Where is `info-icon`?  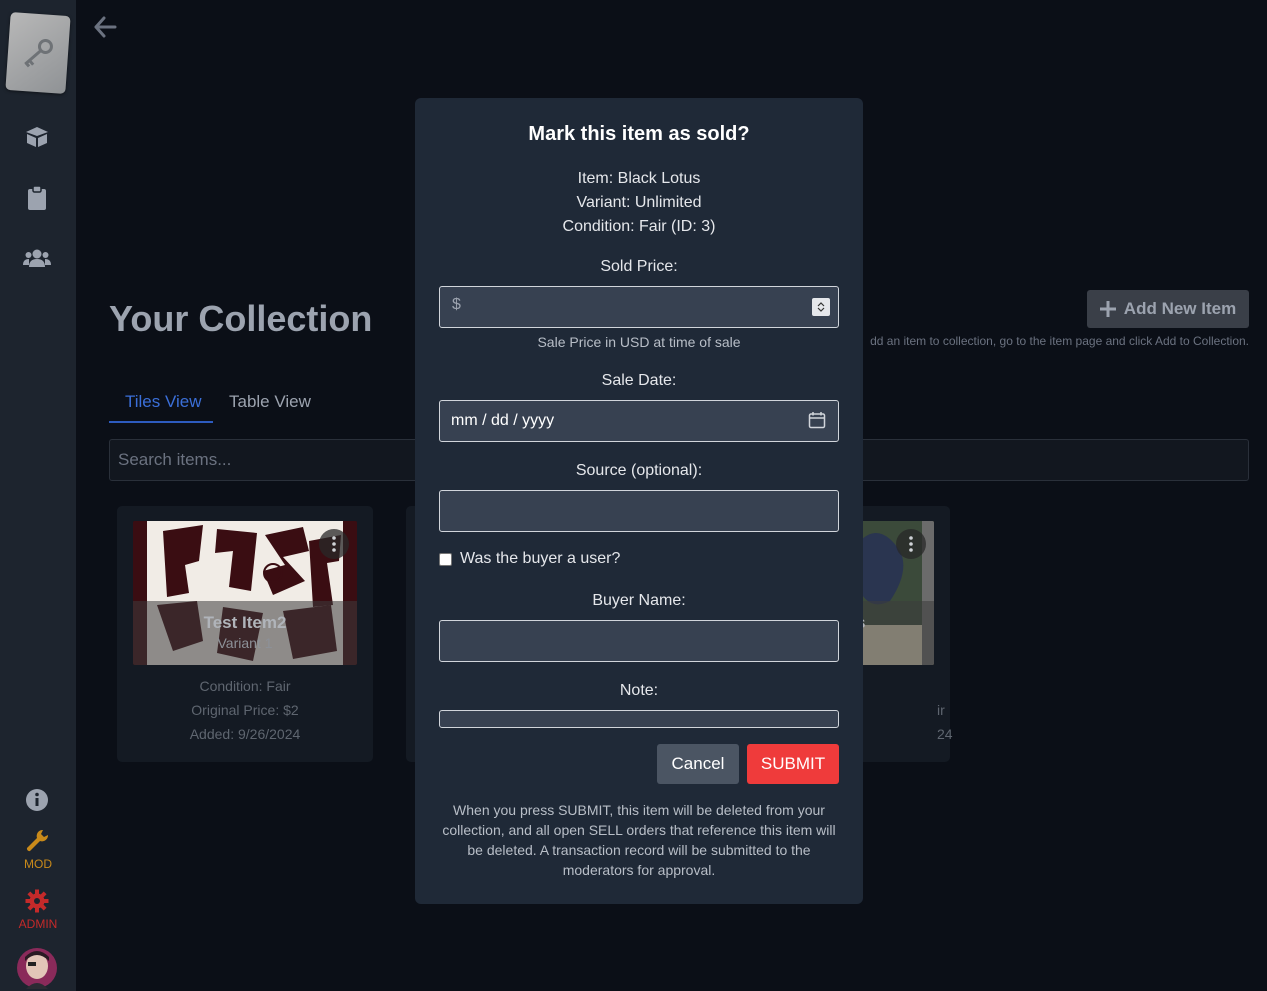 info-icon is located at coordinates (37, 800).